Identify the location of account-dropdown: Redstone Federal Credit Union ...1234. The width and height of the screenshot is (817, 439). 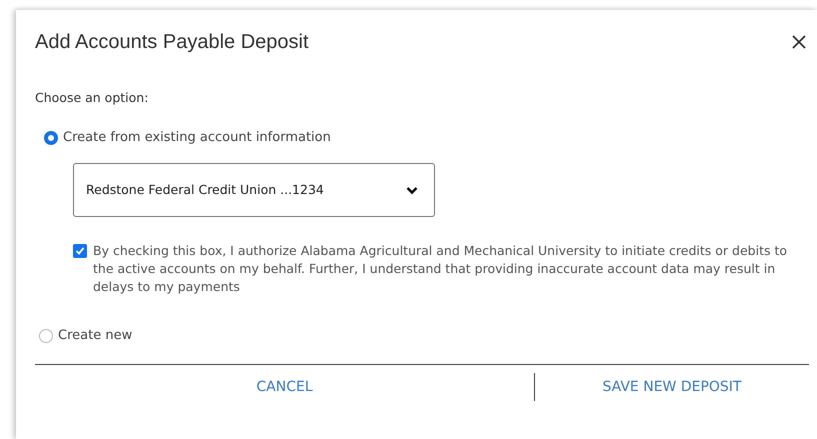
(254, 190).